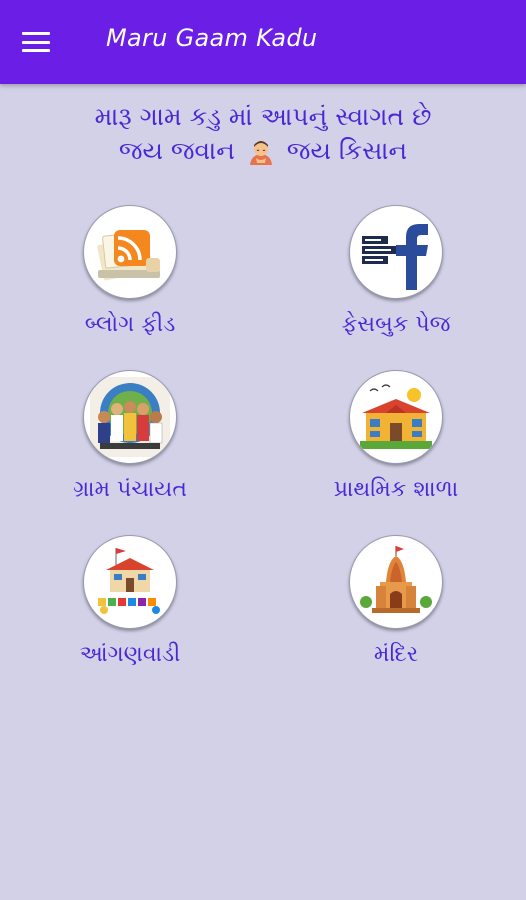 The image size is (526, 900). Describe the element at coordinates (396, 417) in the screenshot. I see `school-building-icon` at that location.